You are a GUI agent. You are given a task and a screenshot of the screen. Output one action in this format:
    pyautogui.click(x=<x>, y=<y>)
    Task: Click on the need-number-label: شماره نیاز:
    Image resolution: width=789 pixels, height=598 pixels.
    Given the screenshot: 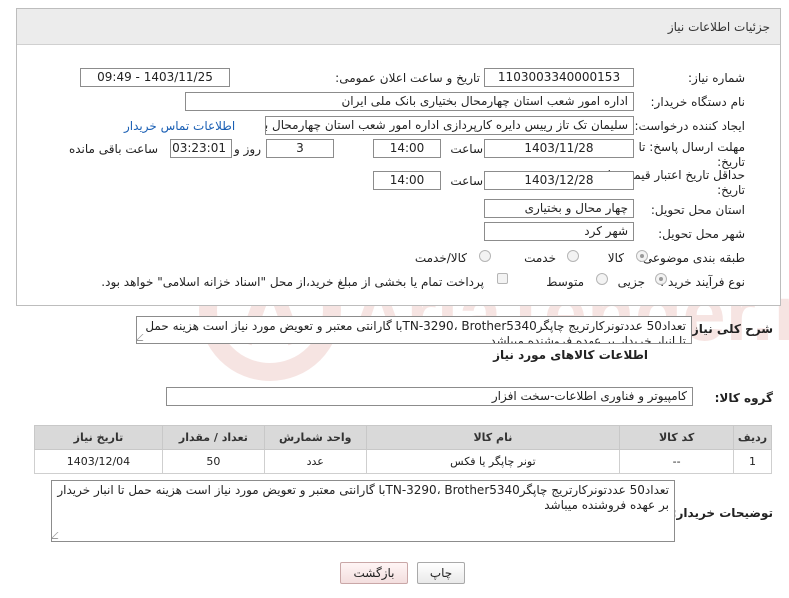 What is the action you would take?
    pyautogui.click(x=716, y=78)
    